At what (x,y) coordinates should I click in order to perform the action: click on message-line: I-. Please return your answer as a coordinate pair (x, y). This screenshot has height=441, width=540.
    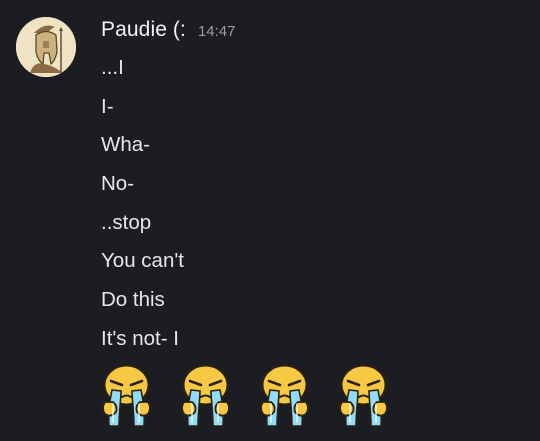
    Looking at the image, I should click on (107, 106).